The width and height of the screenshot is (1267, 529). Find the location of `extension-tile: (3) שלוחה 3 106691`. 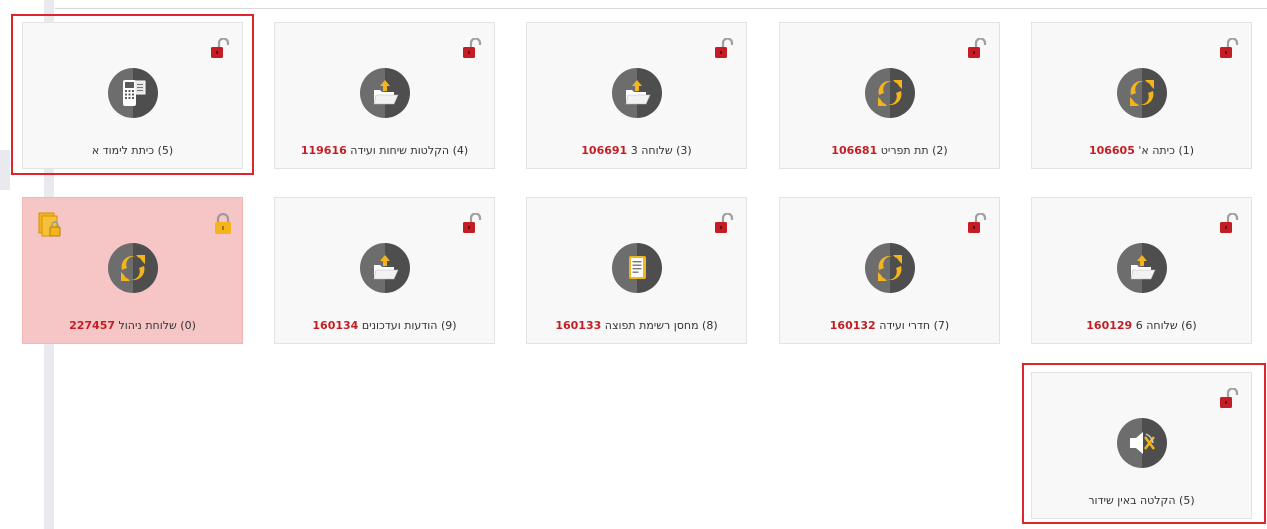

extension-tile: (3) שלוחה 3 106691 is located at coordinates (636, 95).